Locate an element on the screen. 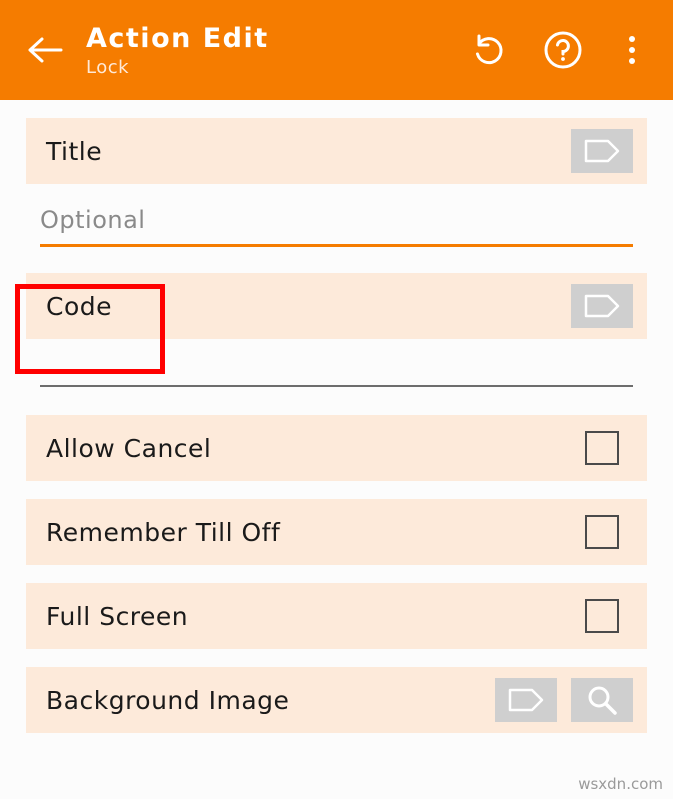 The image size is (673, 799). app-bar: Action Edit Lock is located at coordinates (336, 50).